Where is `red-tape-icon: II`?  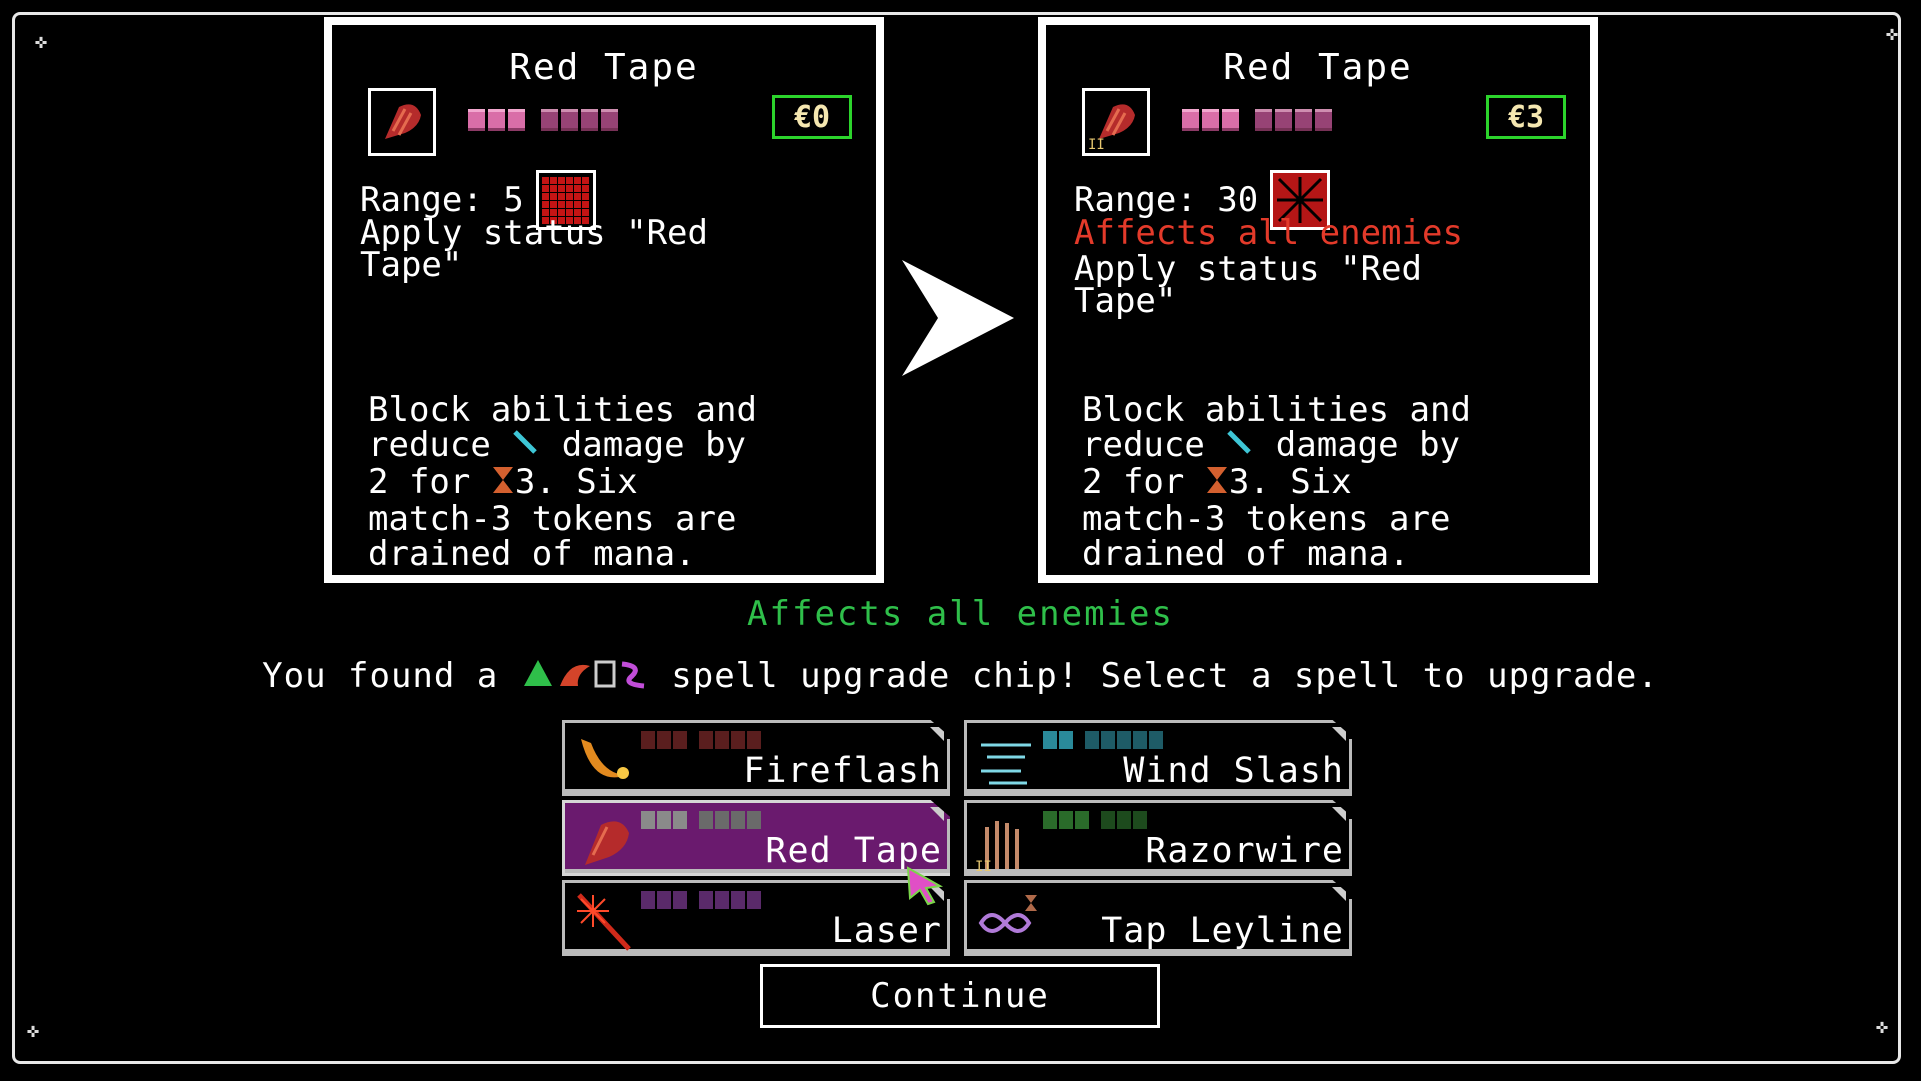
red-tape-icon: II is located at coordinates (1116, 122).